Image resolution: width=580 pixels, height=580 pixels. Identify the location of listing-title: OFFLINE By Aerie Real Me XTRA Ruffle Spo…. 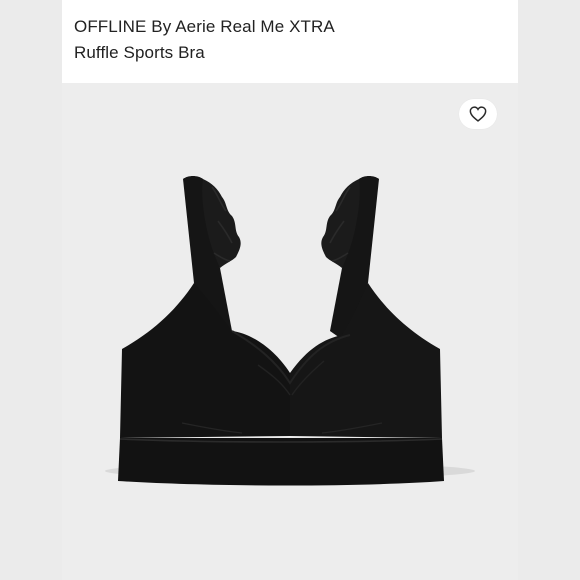
(204, 39).